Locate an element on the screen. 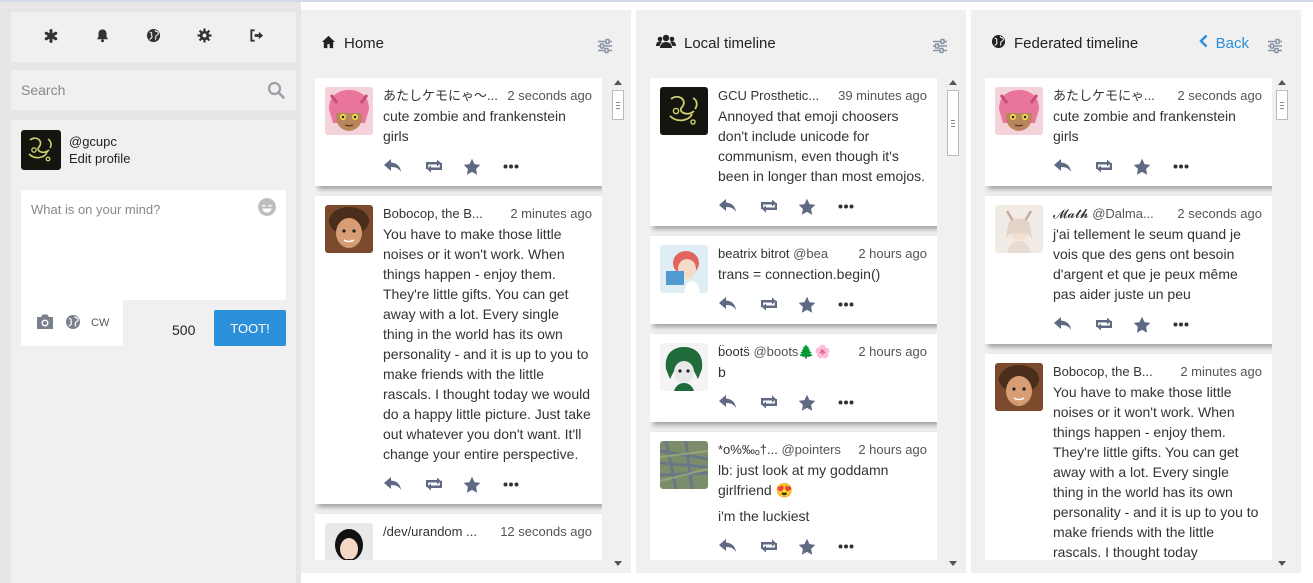 The height and width of the screenshot is (583, 1313). search-input is located at coordinates (143, 90).